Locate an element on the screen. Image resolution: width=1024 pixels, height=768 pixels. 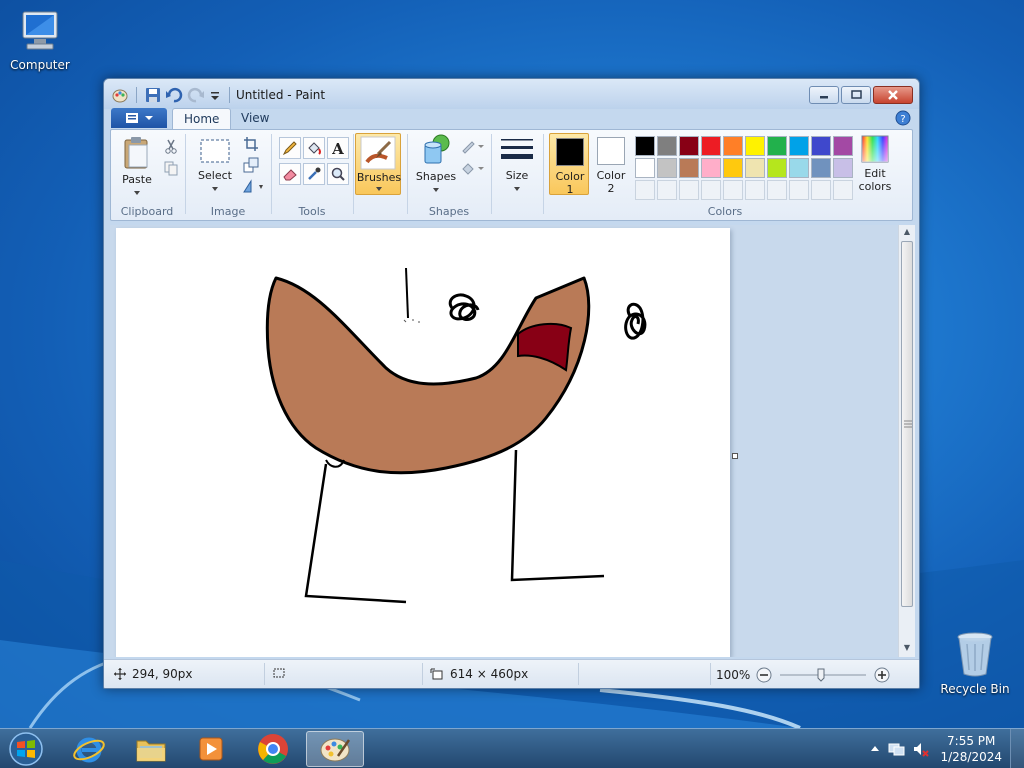
taskbar-media-player is located at coordinates (211, 749).